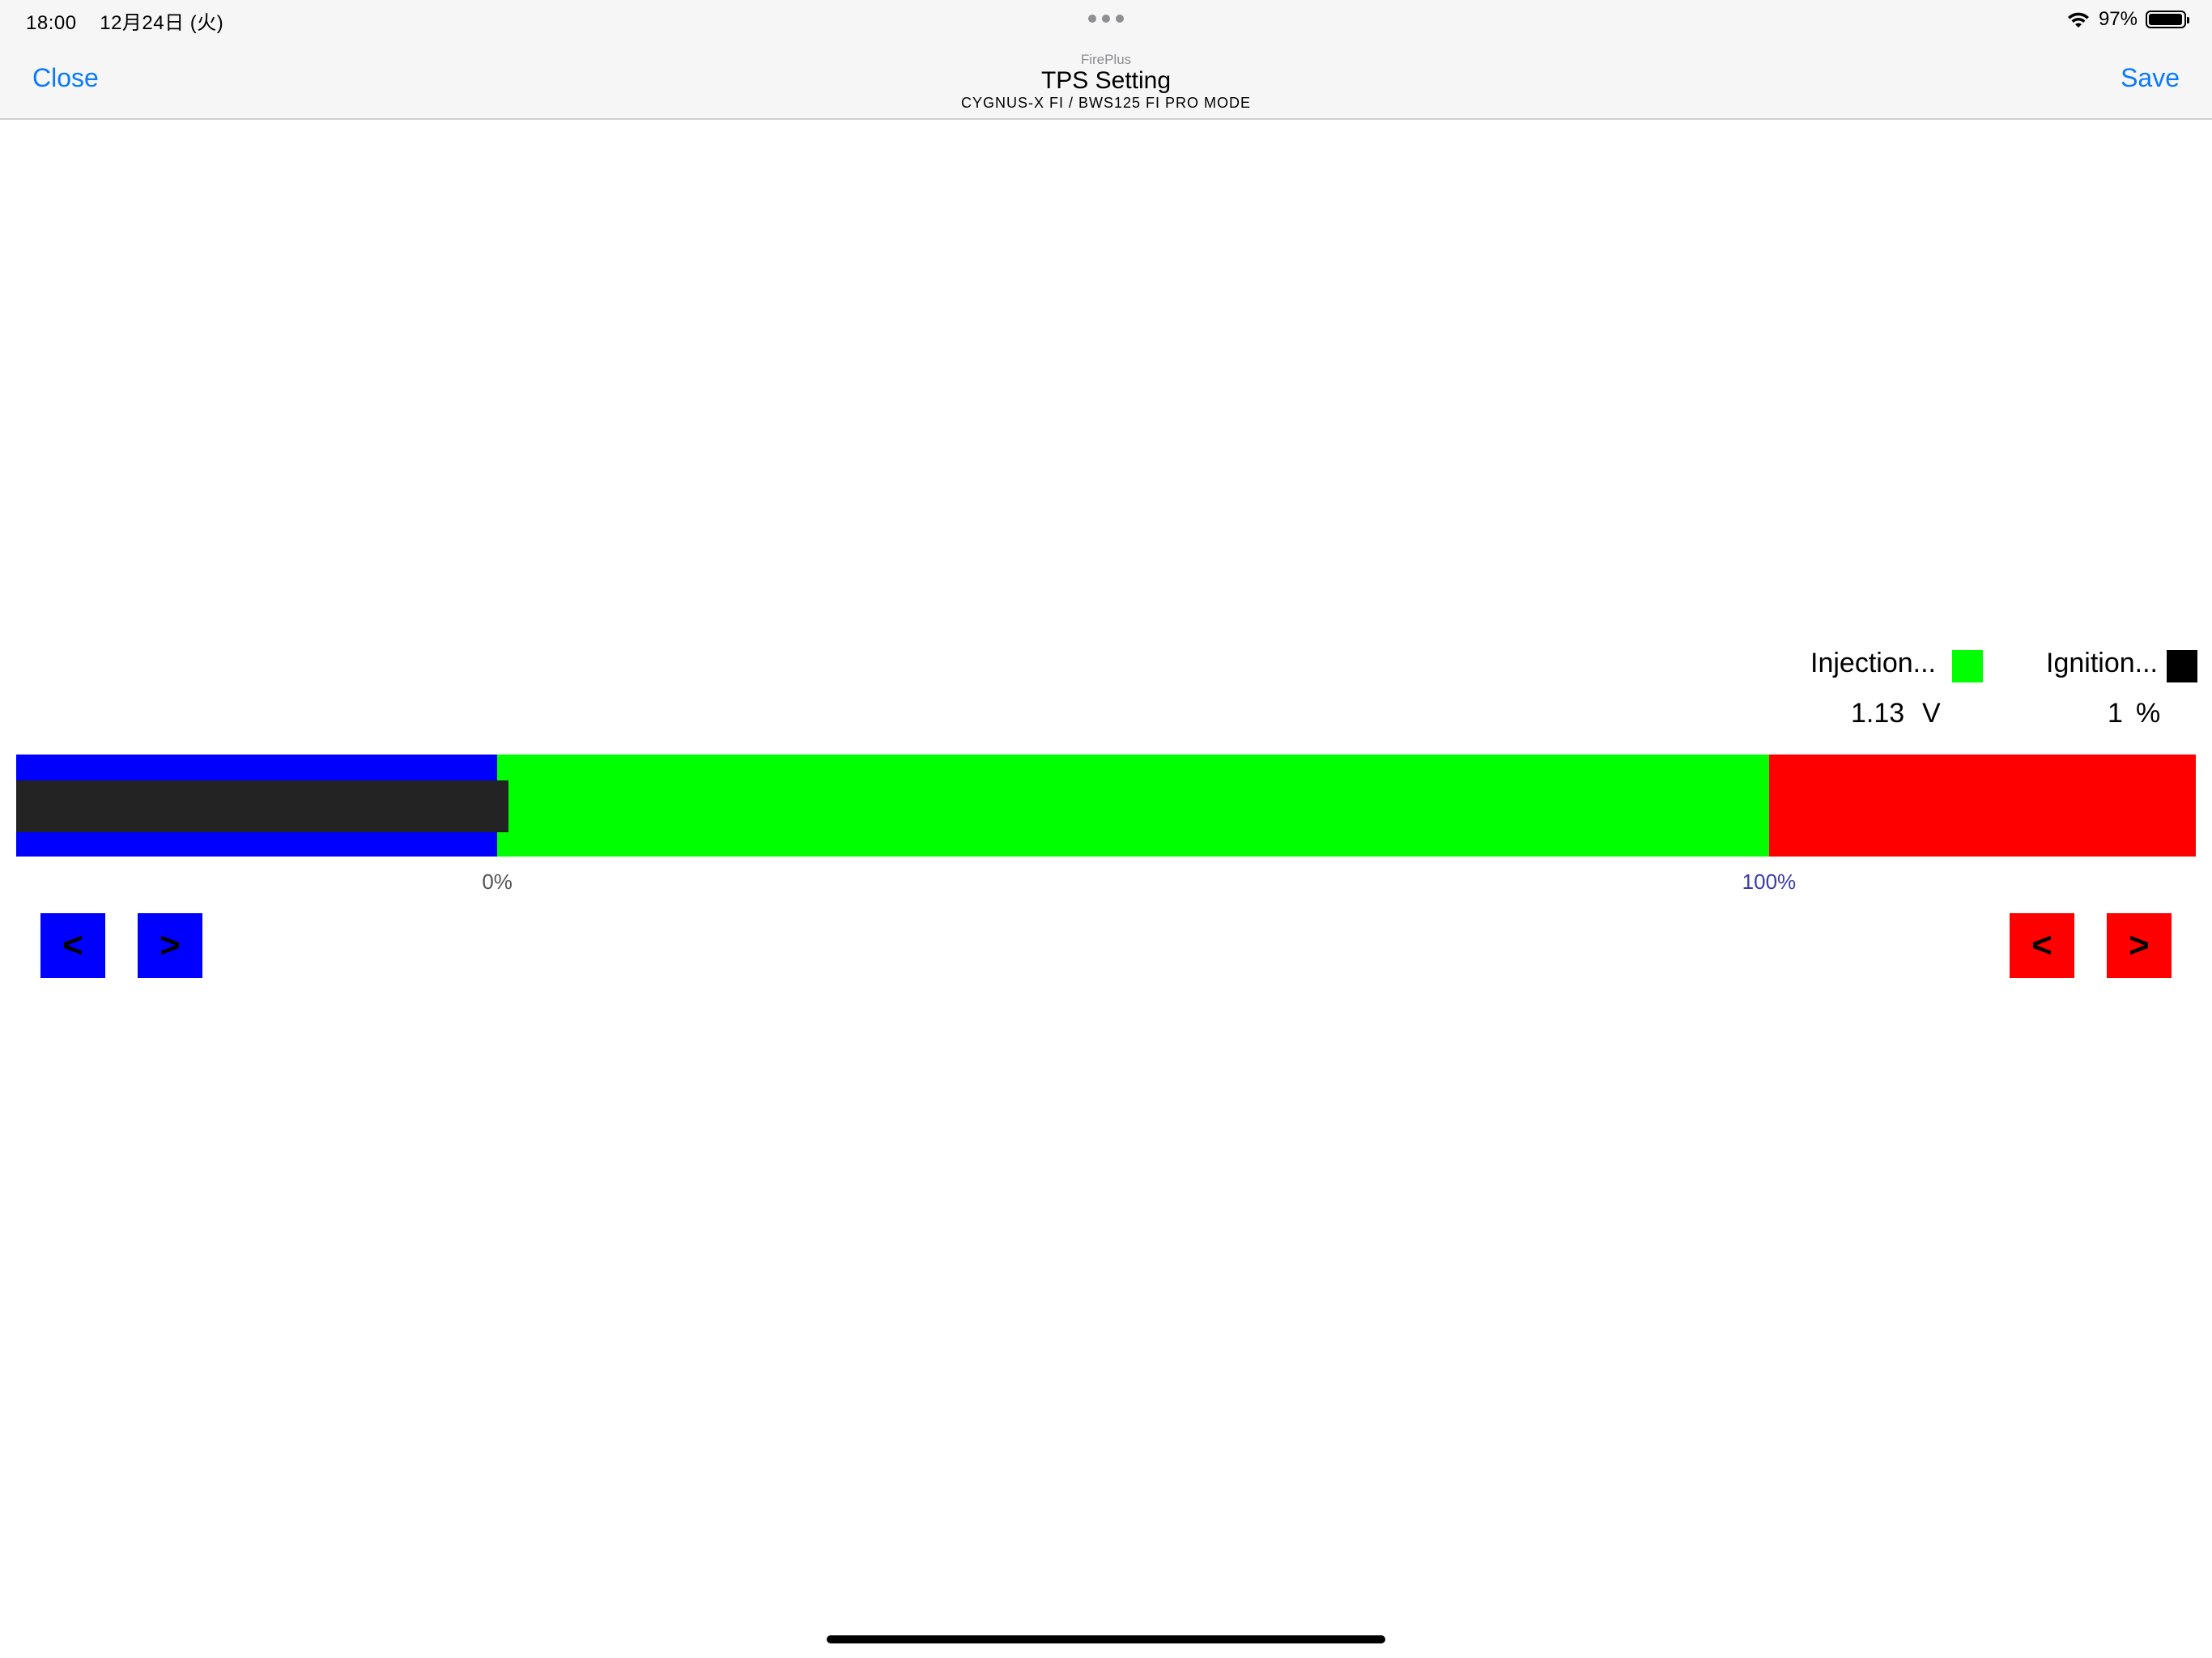 Image resolution: width=2212 pixels, height=1658 pixels. What do you see at coordinates (2078, 20) in the screenshot?
I see `wifi-icon` at bounding box center [2078, 20].